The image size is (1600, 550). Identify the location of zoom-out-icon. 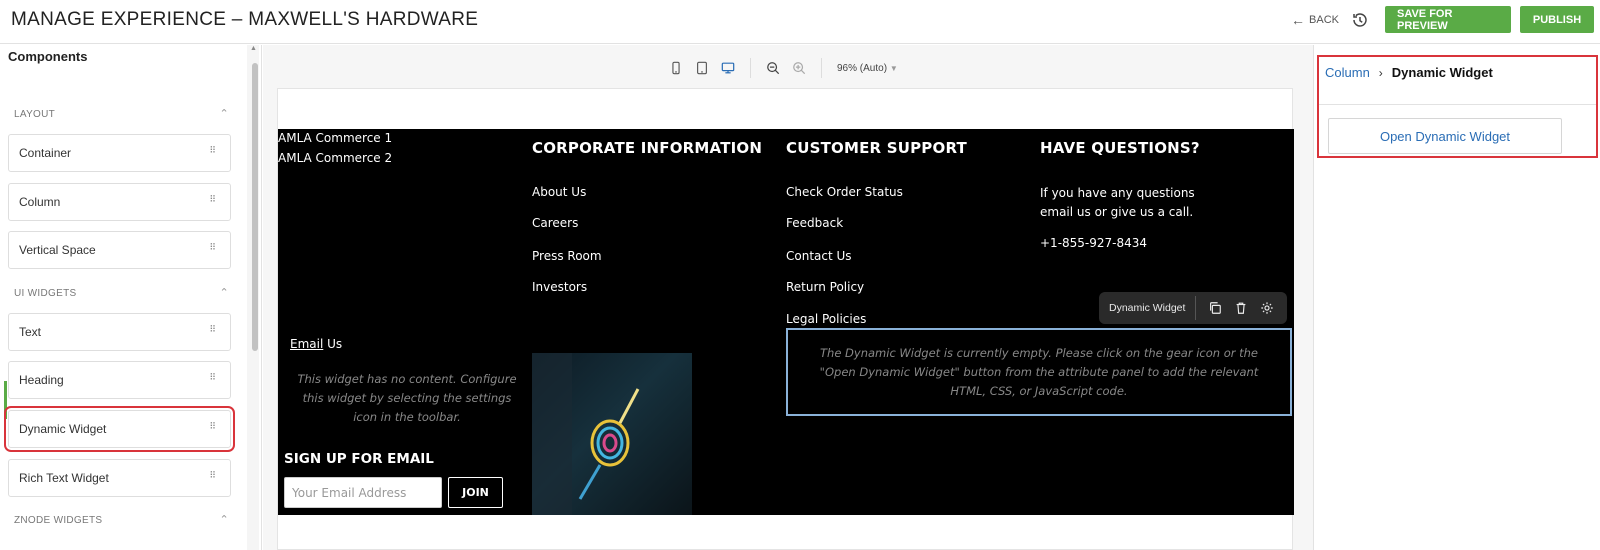
(773, 68).